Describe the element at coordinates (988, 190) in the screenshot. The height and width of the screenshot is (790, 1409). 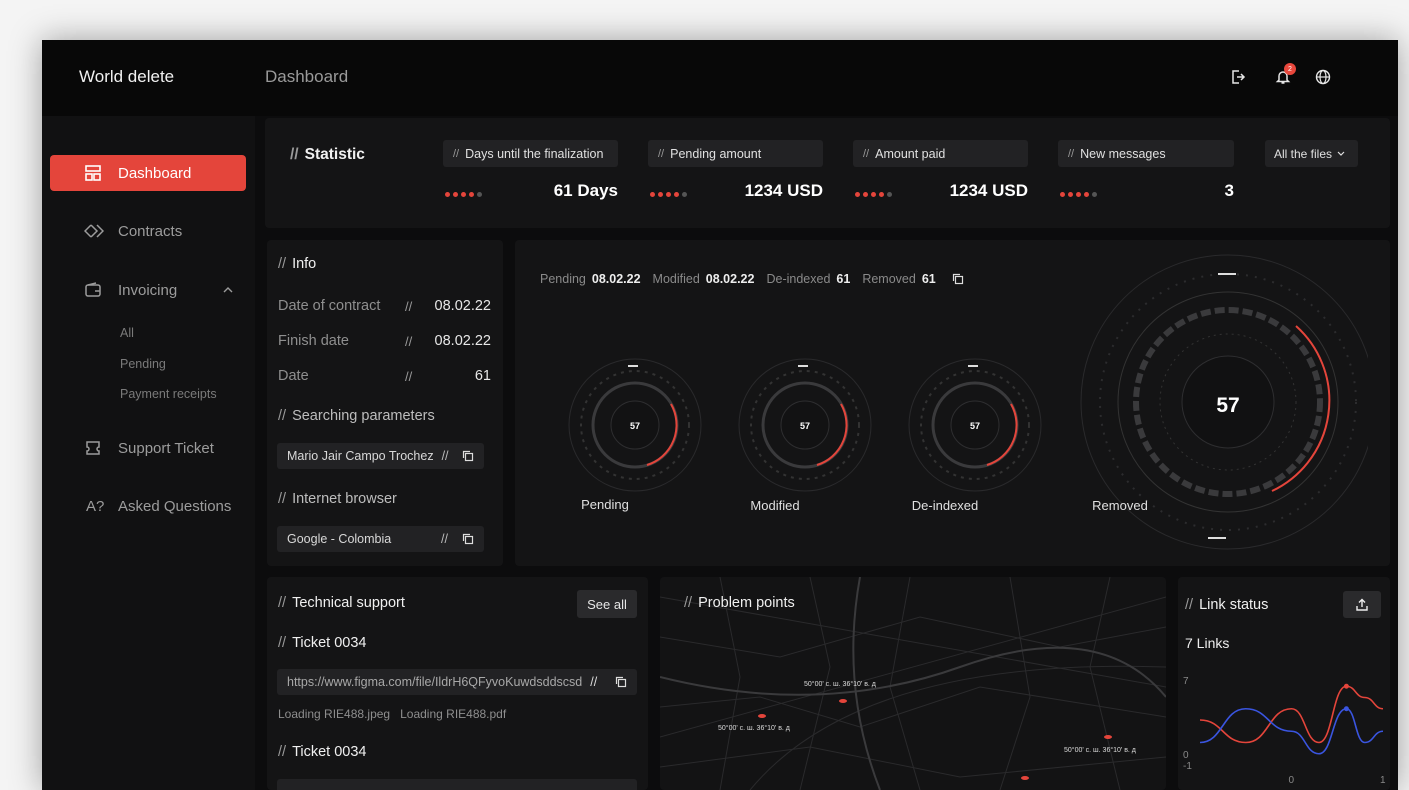
I see `stat-value-amount-paid: 1234 USD` at that location.